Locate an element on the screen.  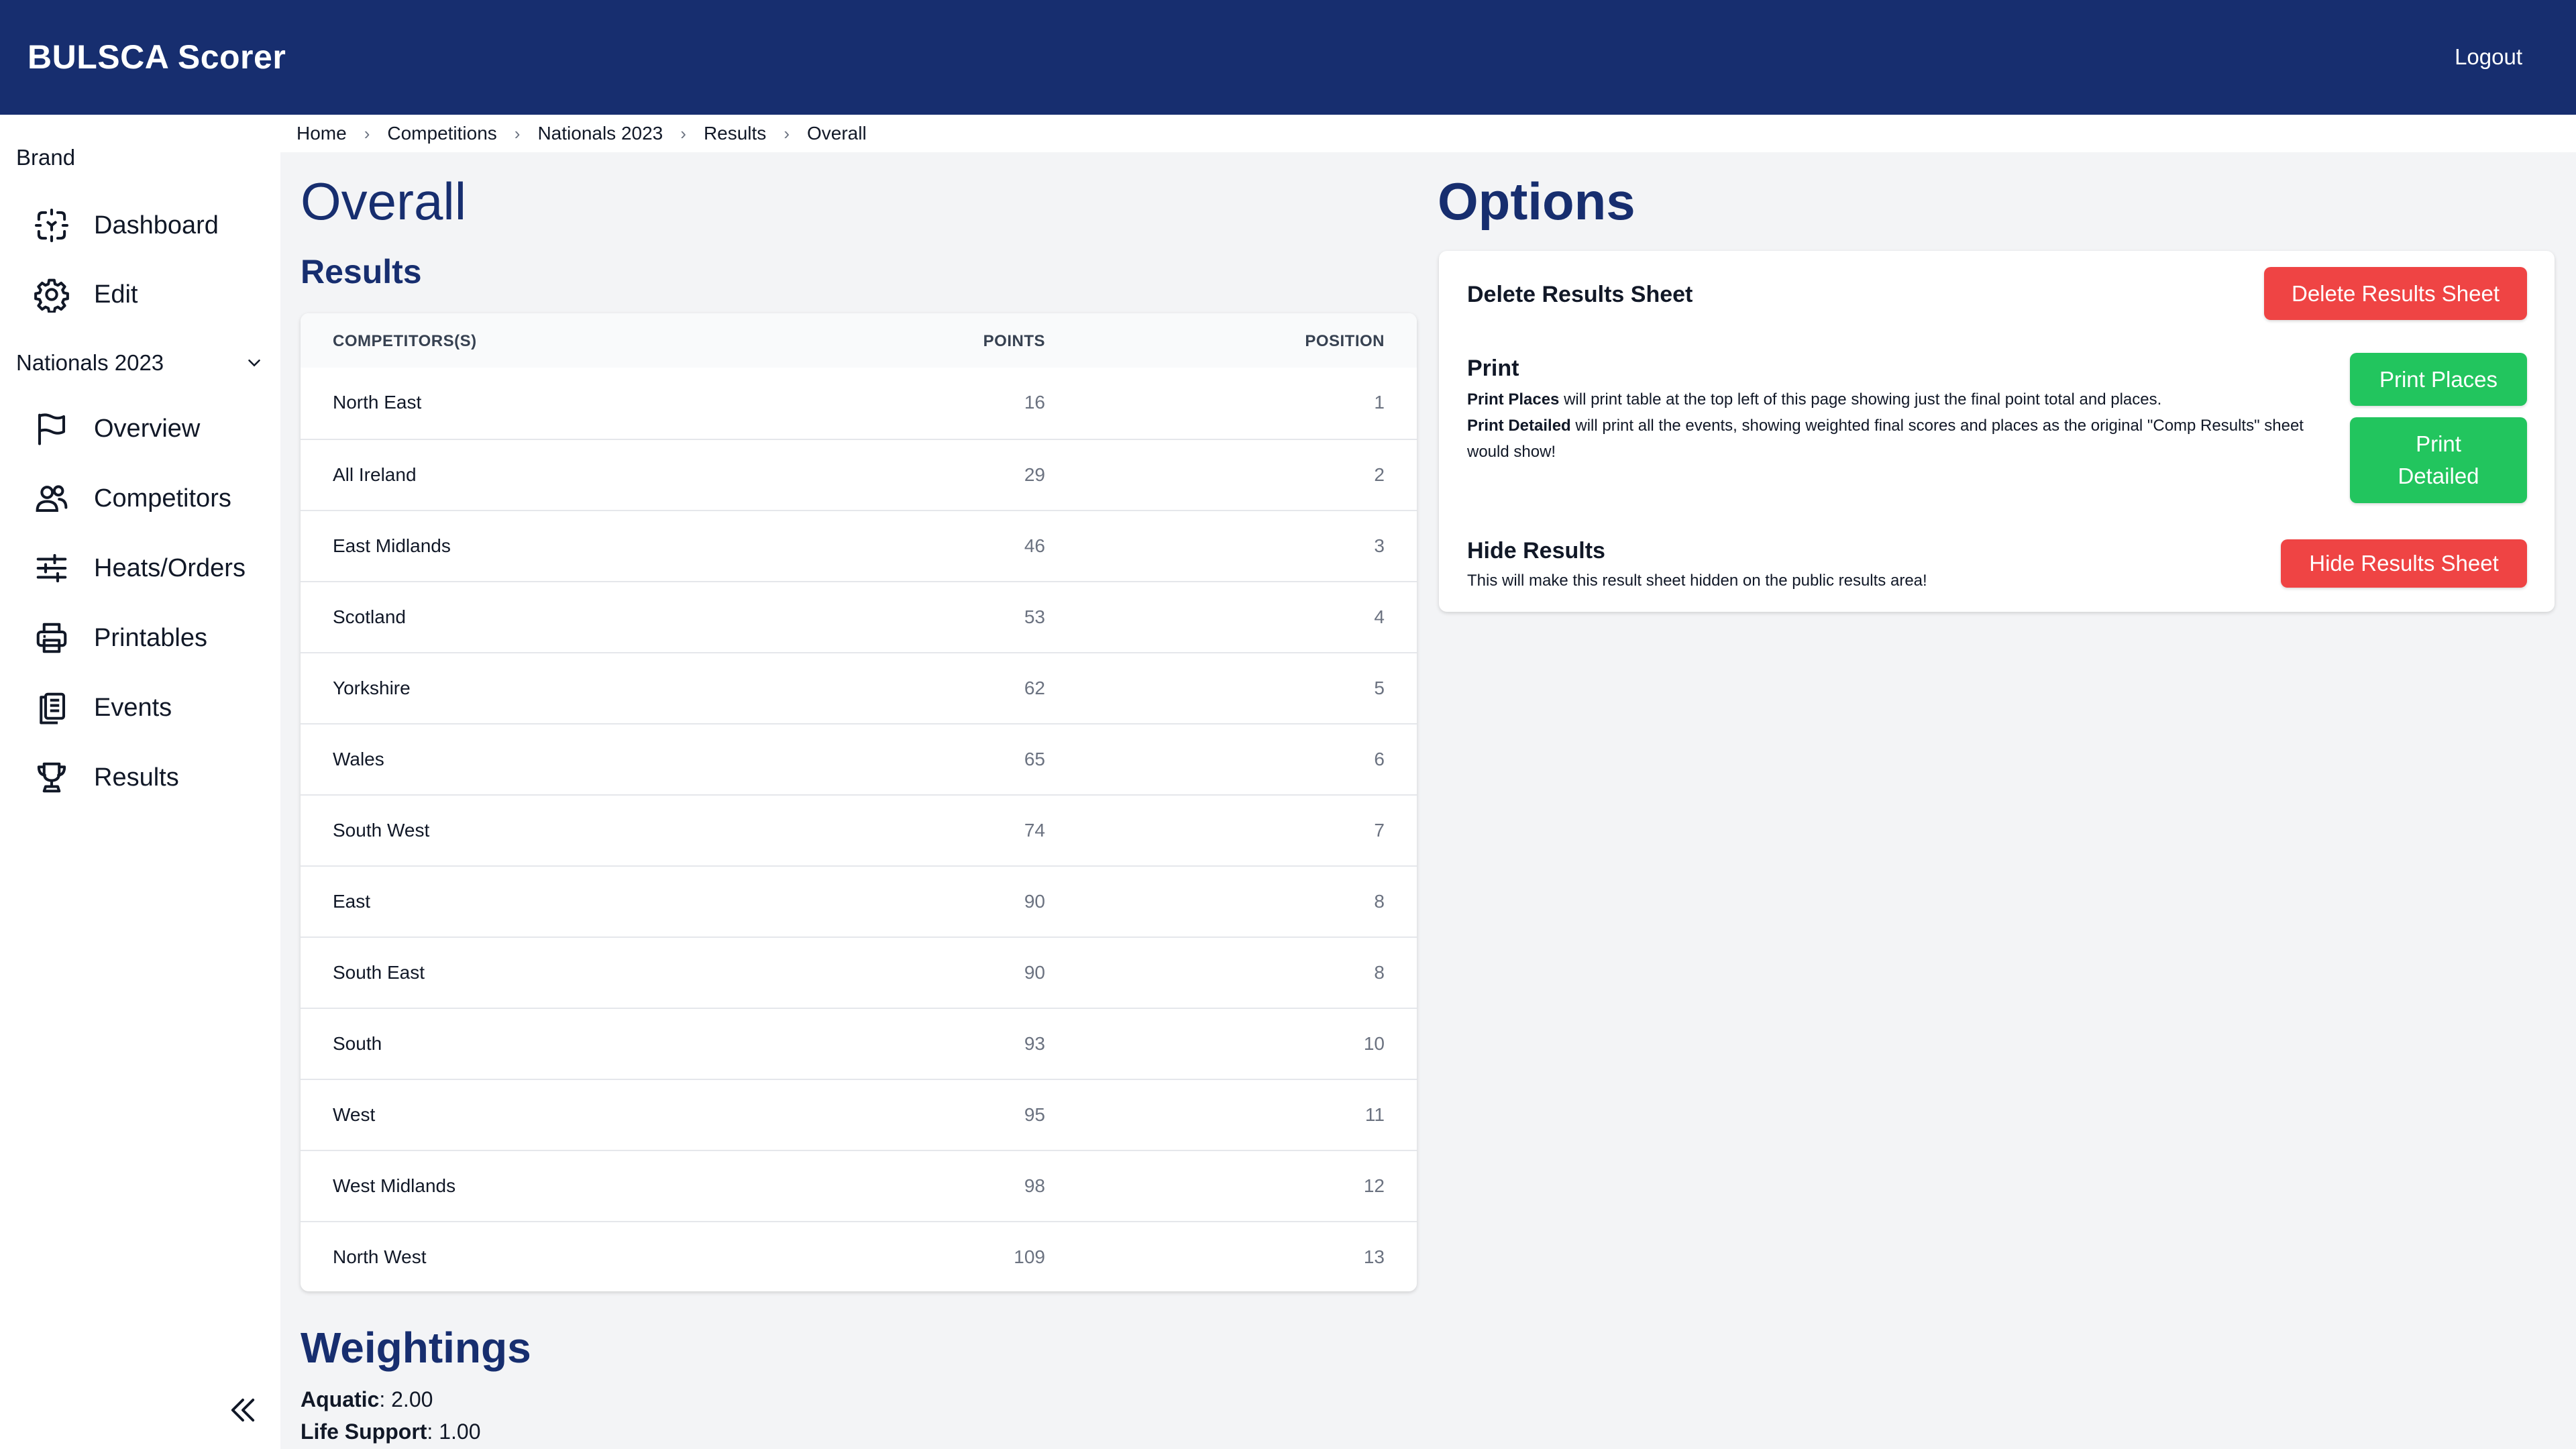
sidebar-item-dashboard: Dashboard is located at coordinates (148, 225).